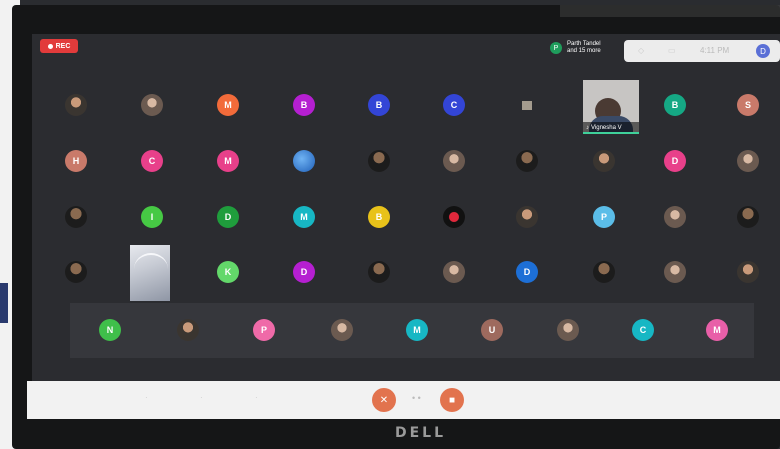 The height and width of the screenshot is (449, 780). I want to click on control-faint-3: ·, so click(256, 397).